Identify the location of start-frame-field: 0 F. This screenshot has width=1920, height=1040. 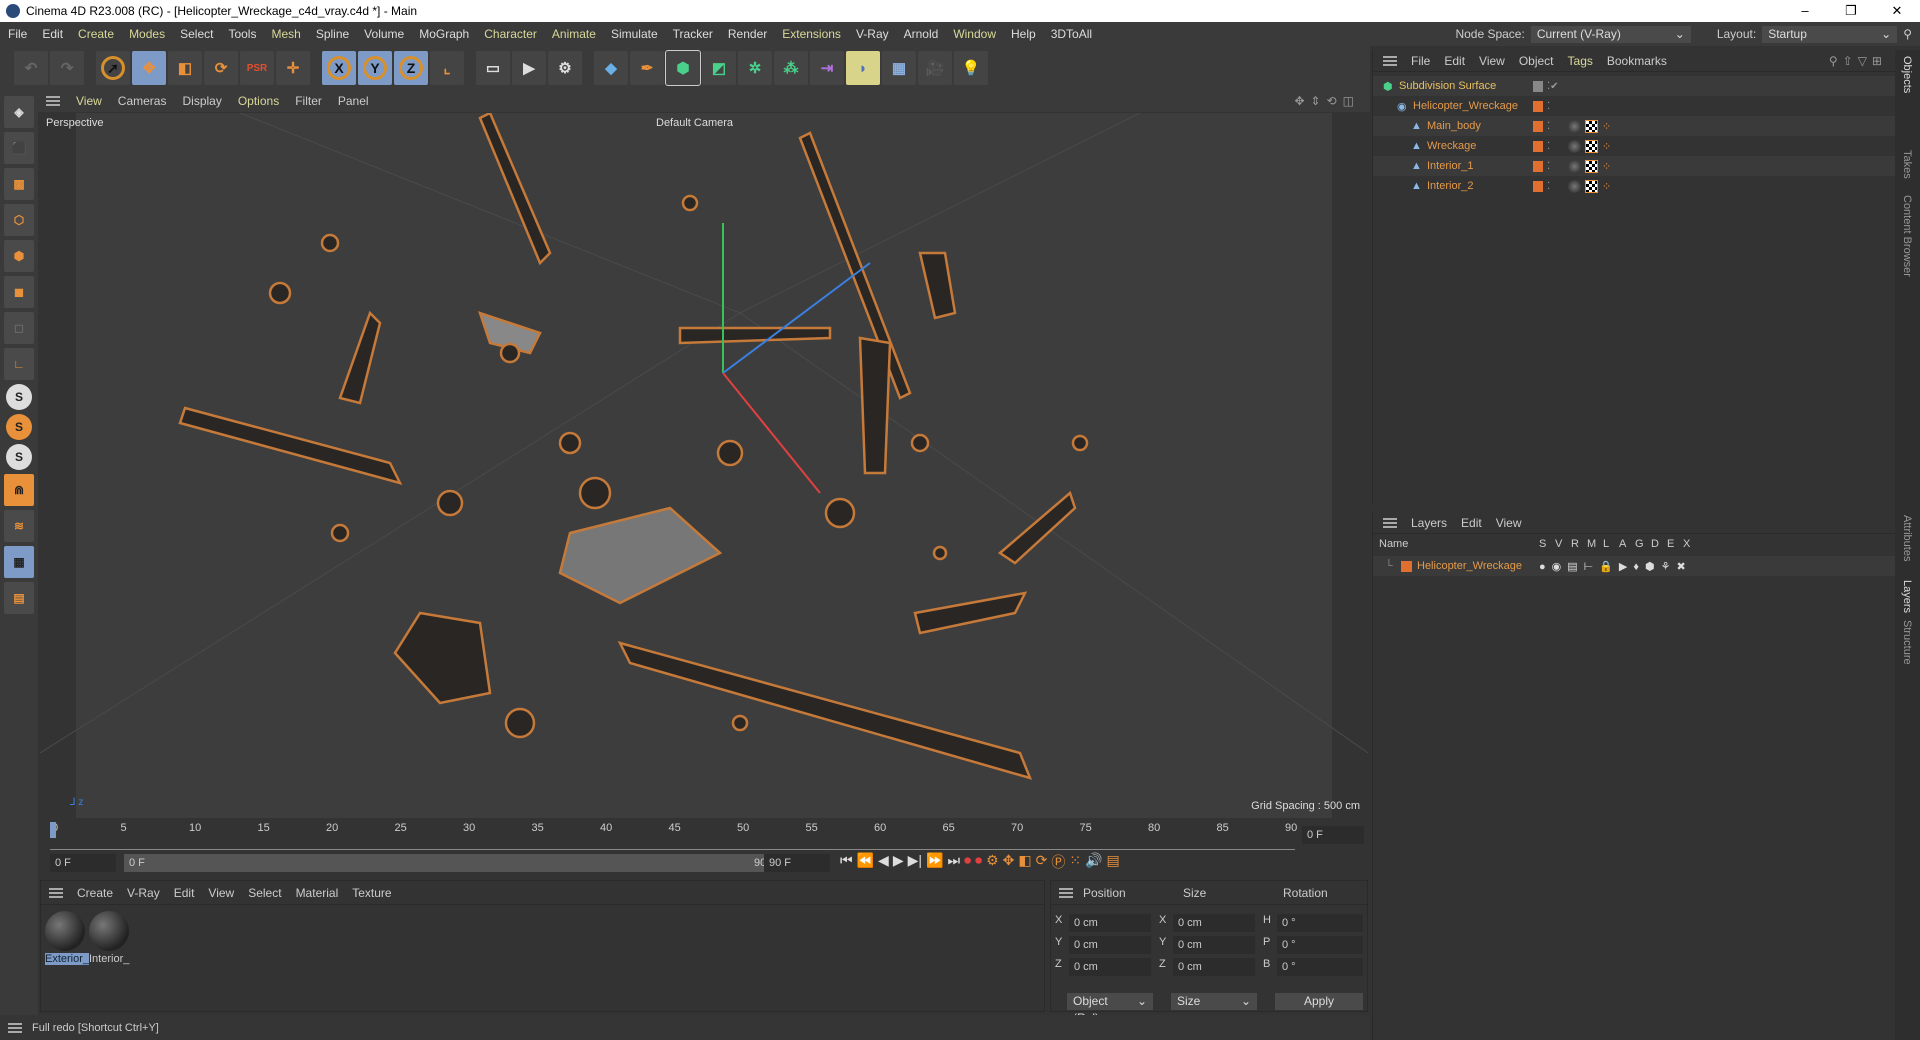
(83, 863).